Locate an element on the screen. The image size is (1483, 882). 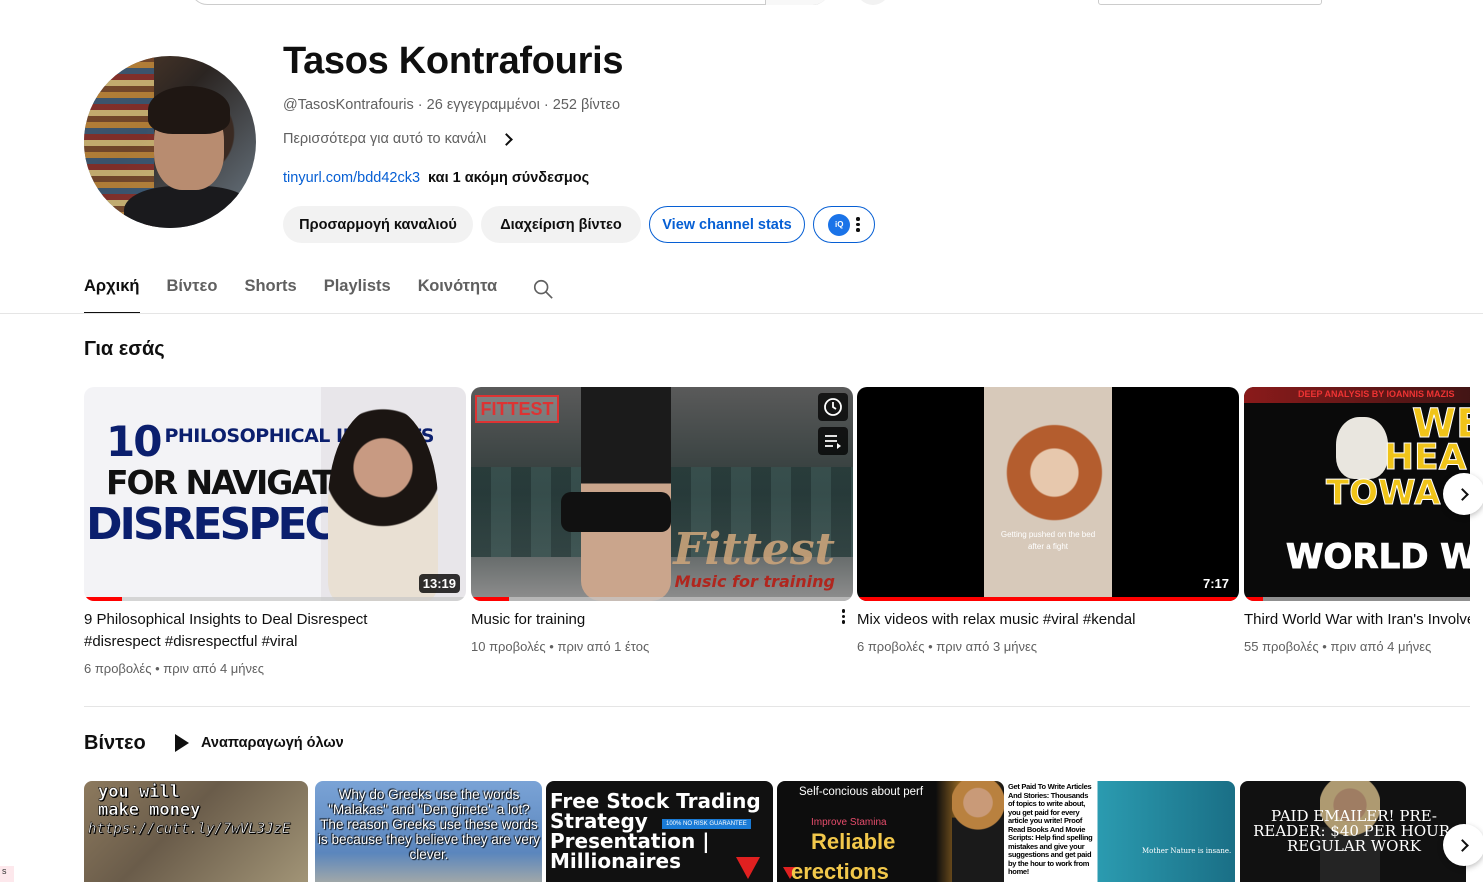
extension-logo-icon: iQ is located at coordinates (839, 224).